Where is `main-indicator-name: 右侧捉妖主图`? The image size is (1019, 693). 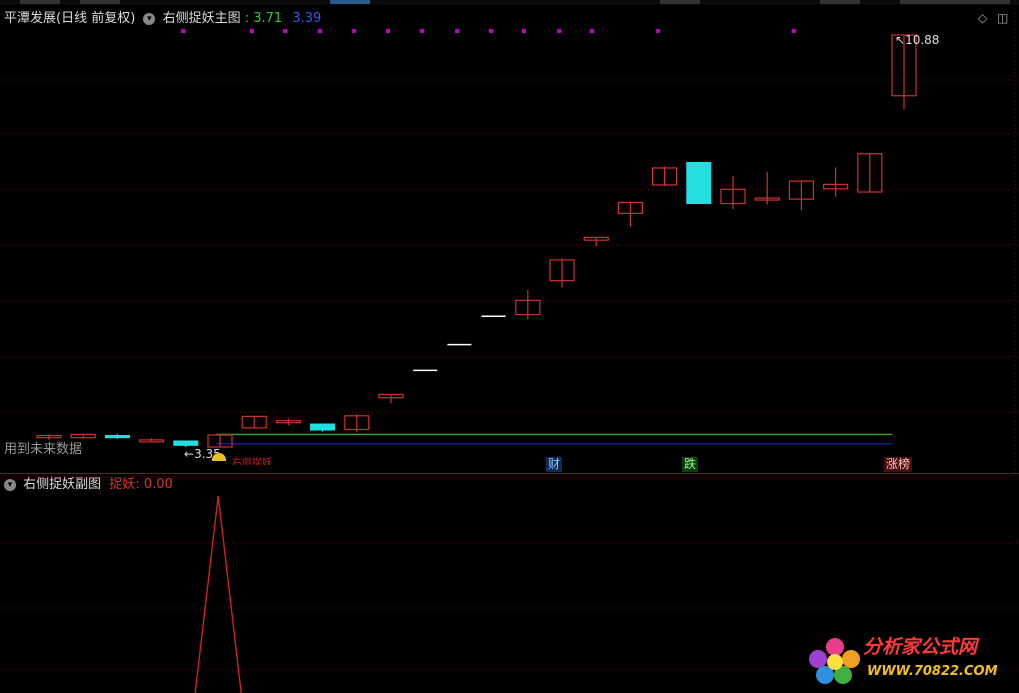 main-indicator-name: 右侧捉妖主图 is located at coordinates (202, 18).